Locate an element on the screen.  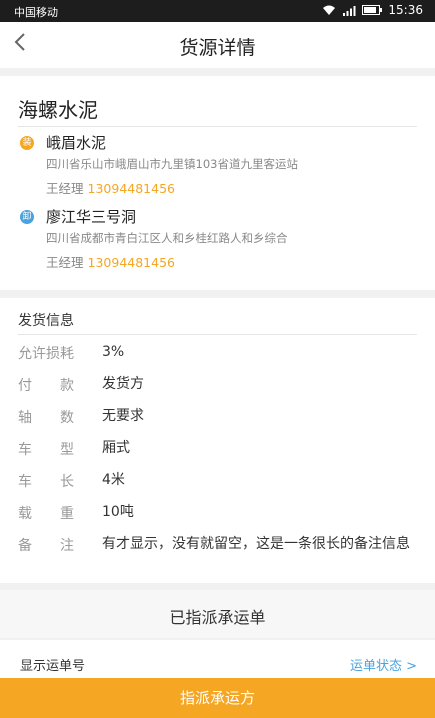
info-value: 3% is located at coordinates (113, 352).